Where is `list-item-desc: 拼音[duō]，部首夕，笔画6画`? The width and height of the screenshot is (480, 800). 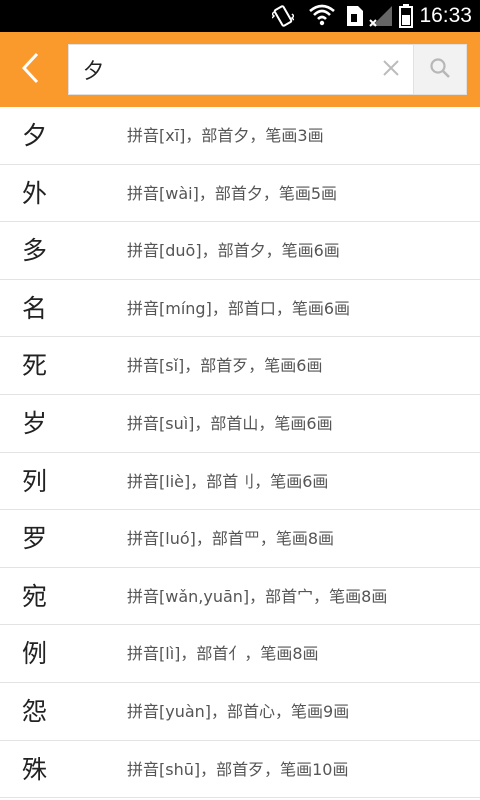 list-item-desc: 拼音[duō]，部首夕，笔画6画 is located at coordinates (233, 251).